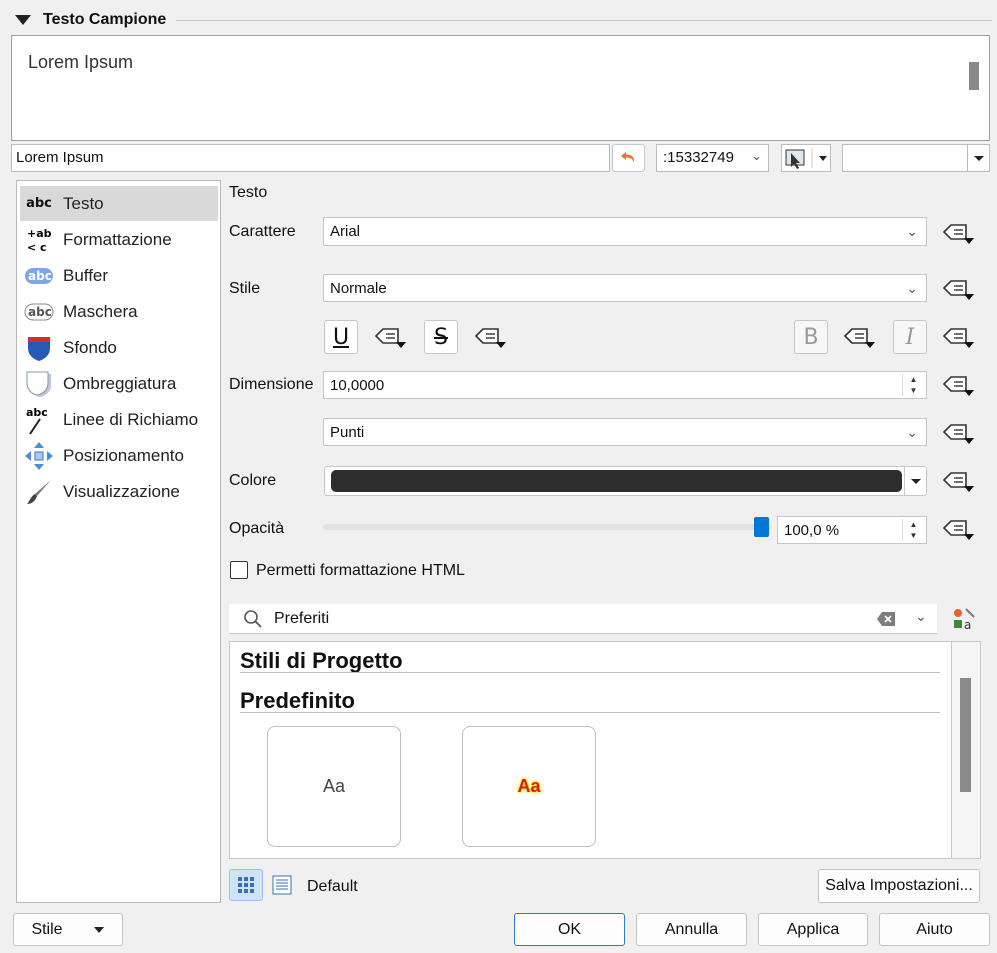 The width and height of the screenshot is (997, 953). Describe the element at coordinates (712, 158) in the screenshot. I see `preview-scale-combo: :15332749 ⌄` at that location.